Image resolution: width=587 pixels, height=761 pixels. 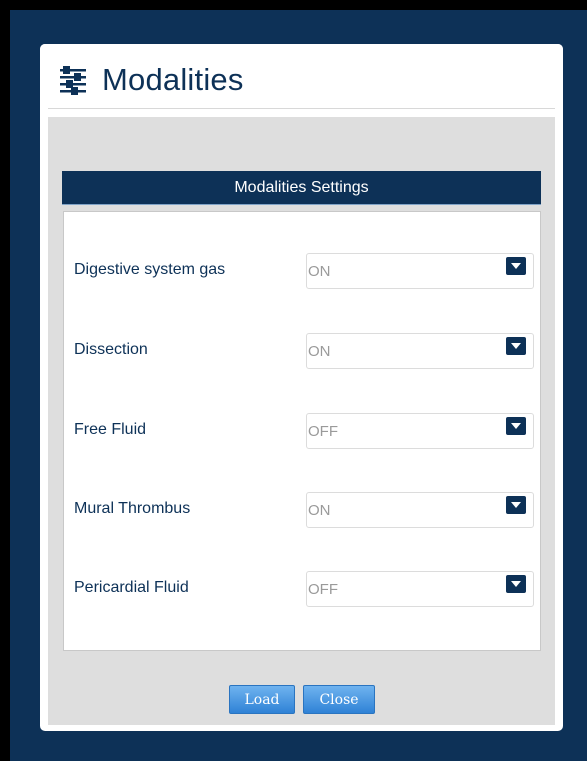 What do you see at coordinates (420, 351) in the screenshot?
I see `dissection-select: ON` at bounding box center [420, 351].